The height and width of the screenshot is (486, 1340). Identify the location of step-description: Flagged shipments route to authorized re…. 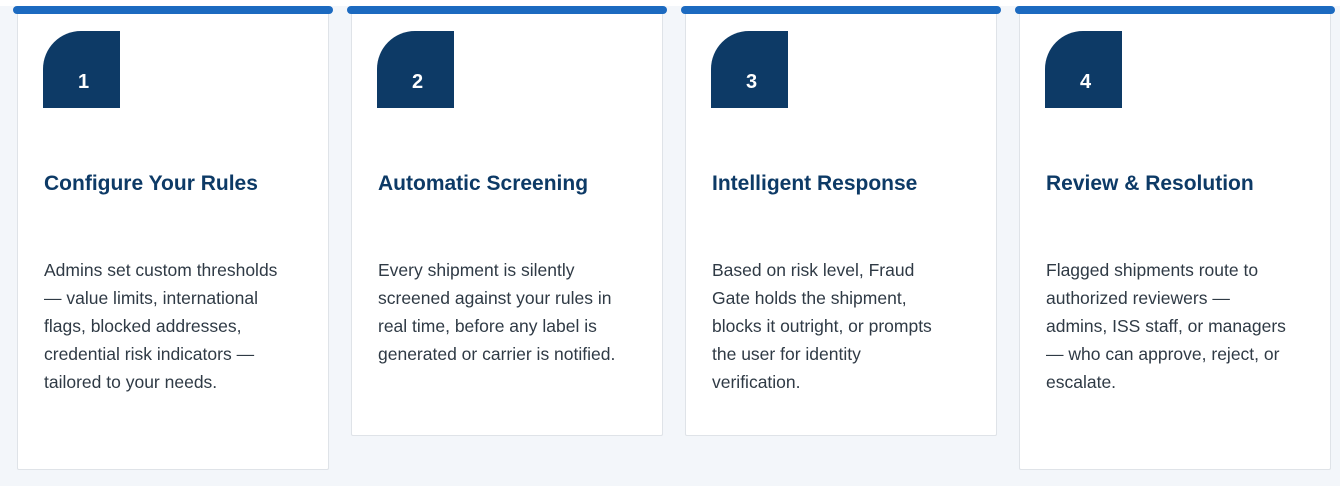
(1166, 326).